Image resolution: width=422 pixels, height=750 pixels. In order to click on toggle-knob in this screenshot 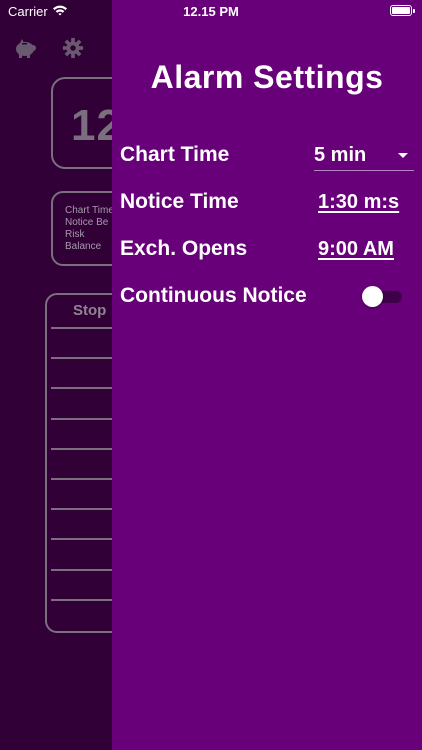, I will do `click(372, 296)`.